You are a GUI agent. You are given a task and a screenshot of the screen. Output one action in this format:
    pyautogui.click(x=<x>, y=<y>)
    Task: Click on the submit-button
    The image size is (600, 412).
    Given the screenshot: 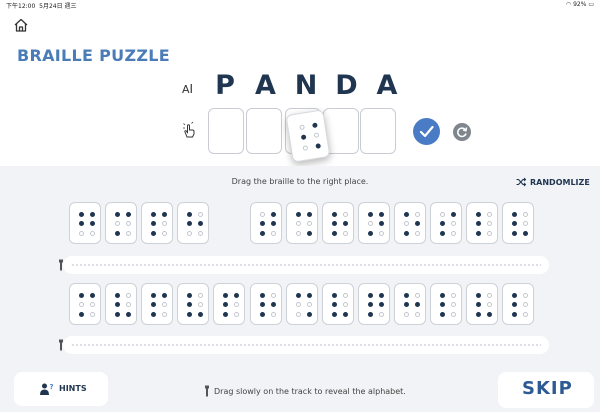 What is the action you would take?
    pyautogui.click(x=426, y=131)
    